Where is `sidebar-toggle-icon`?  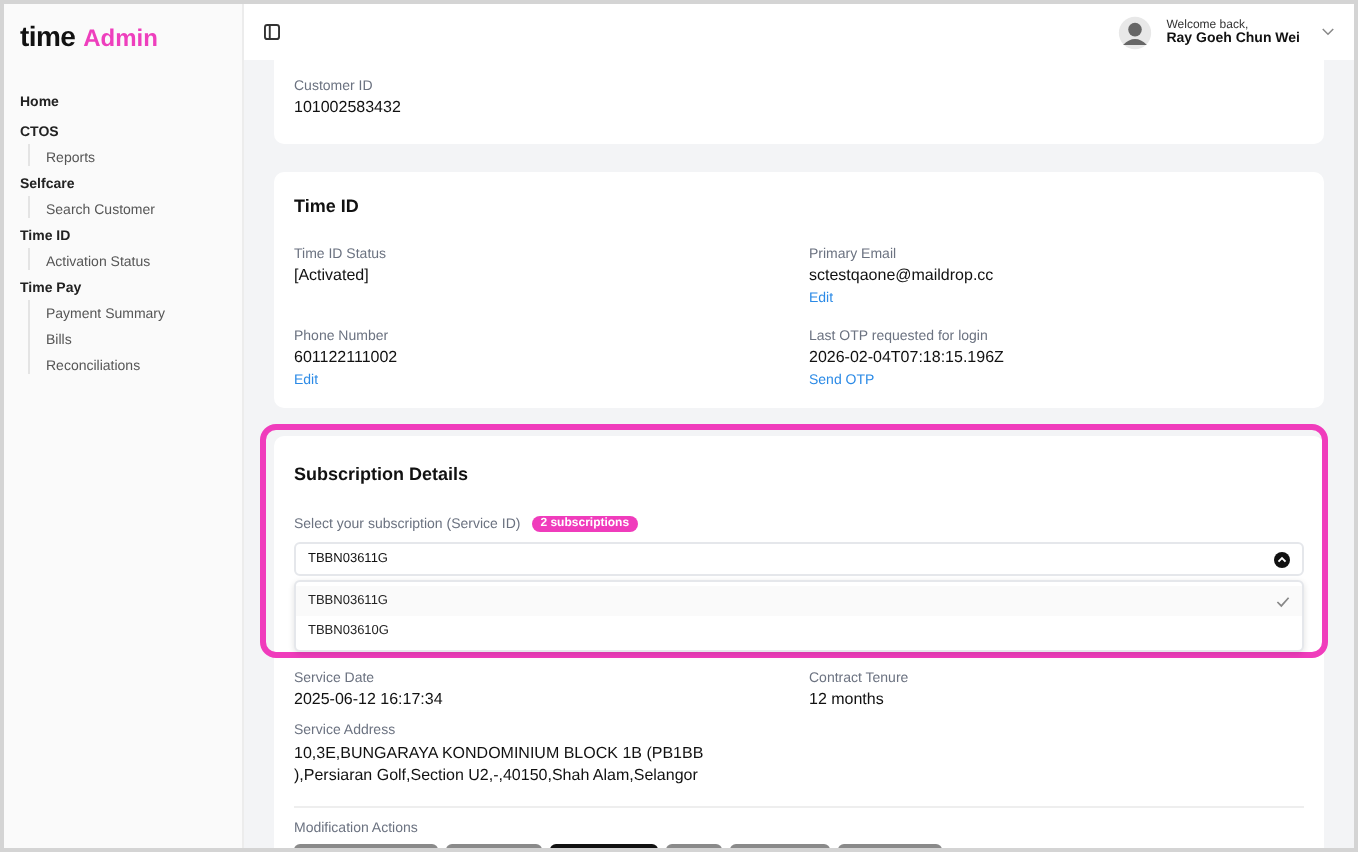 sidebar-toggle-icon is located at coordinates (272, 32).